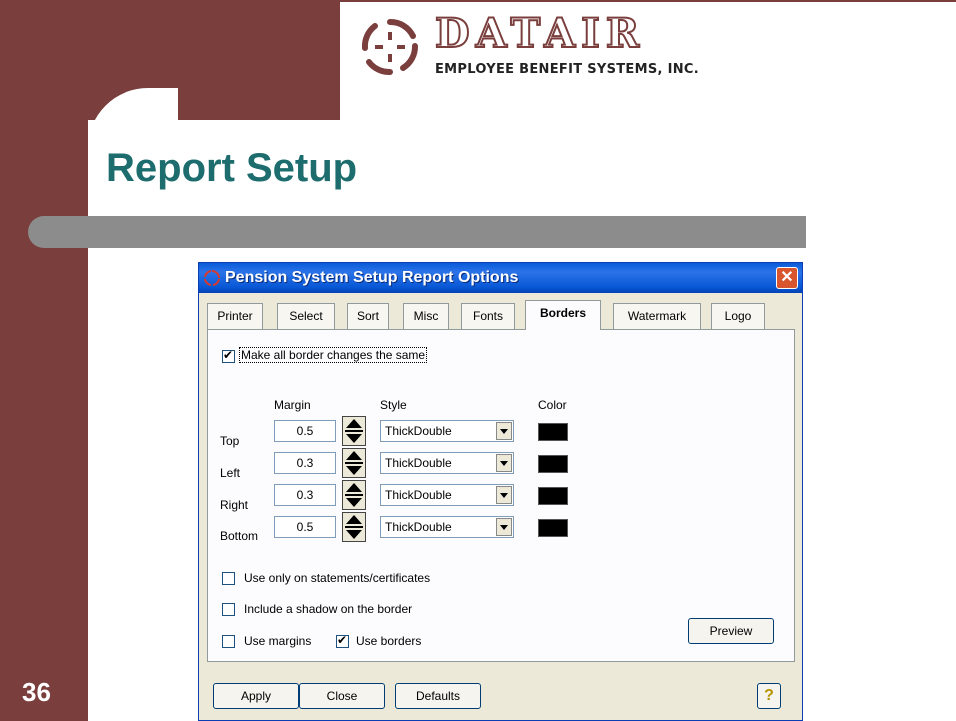  Describe the element at coordinates (731, 631) in the screenshot. I see `preview-button: Preview` at that location.